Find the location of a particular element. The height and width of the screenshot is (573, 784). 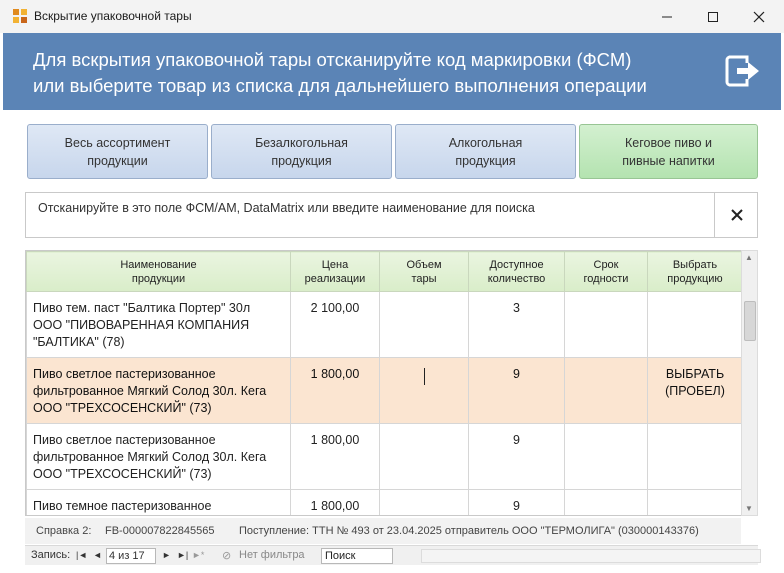

maximize-icon is located at coordinates (713, 16).